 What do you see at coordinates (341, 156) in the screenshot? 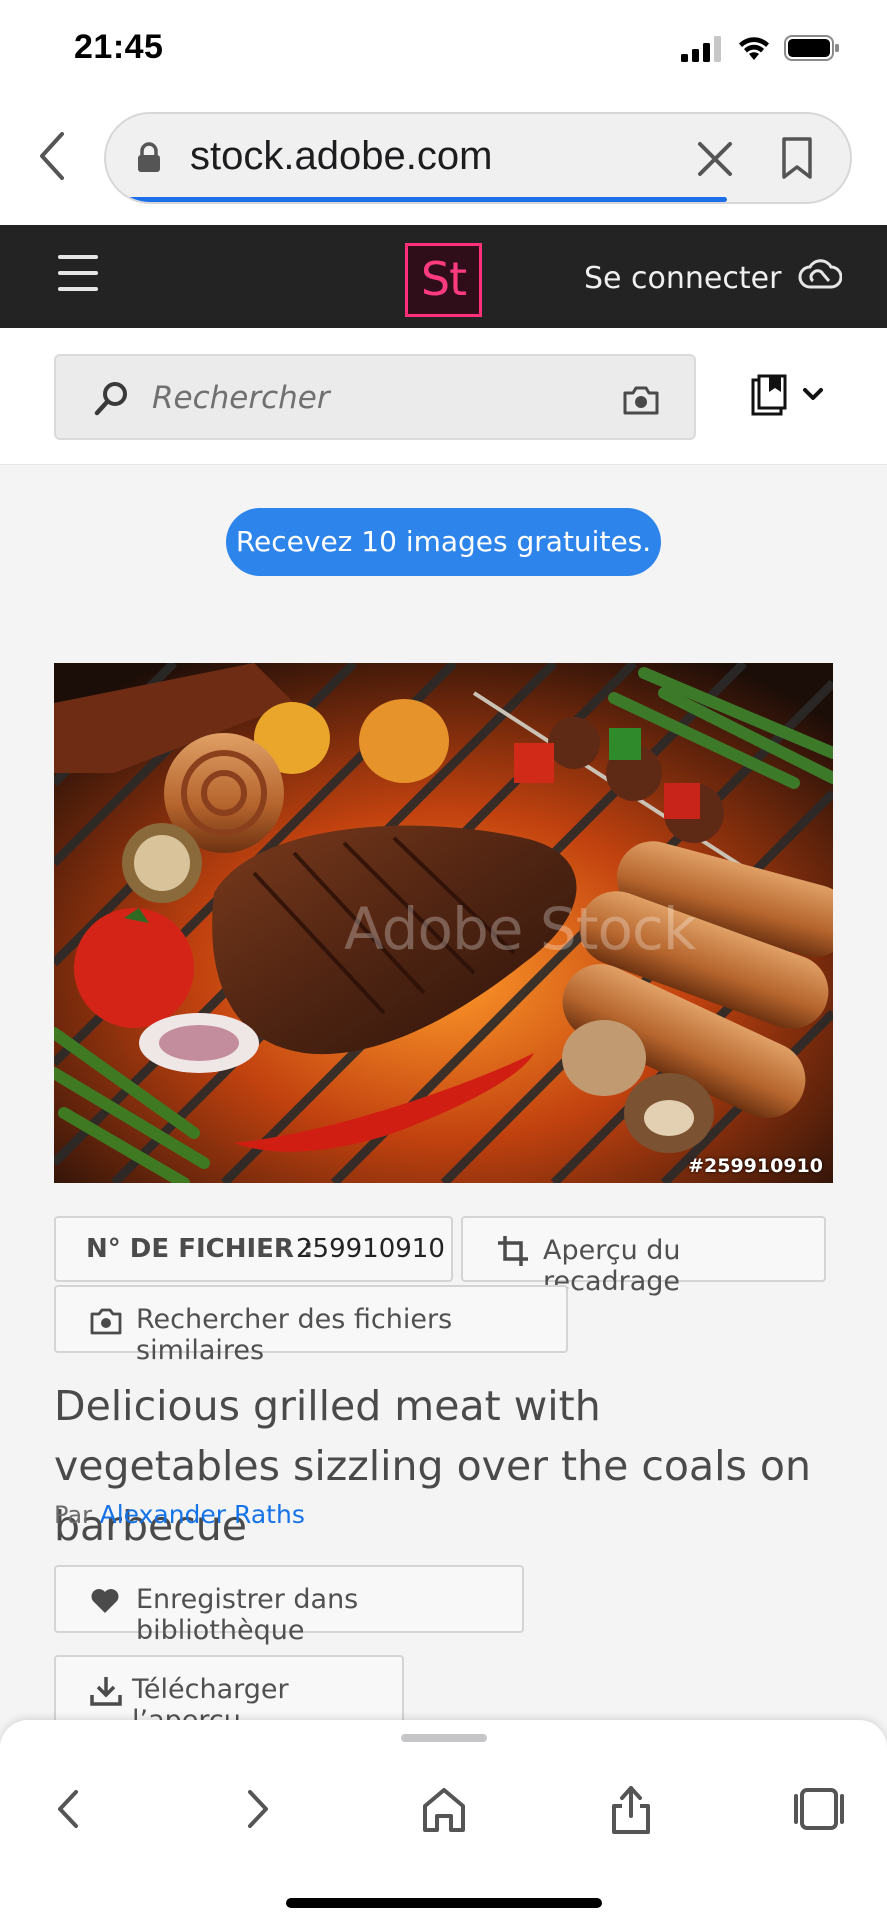
I see `url-text: stock.adobe.com` at bounding box center [341, 156].